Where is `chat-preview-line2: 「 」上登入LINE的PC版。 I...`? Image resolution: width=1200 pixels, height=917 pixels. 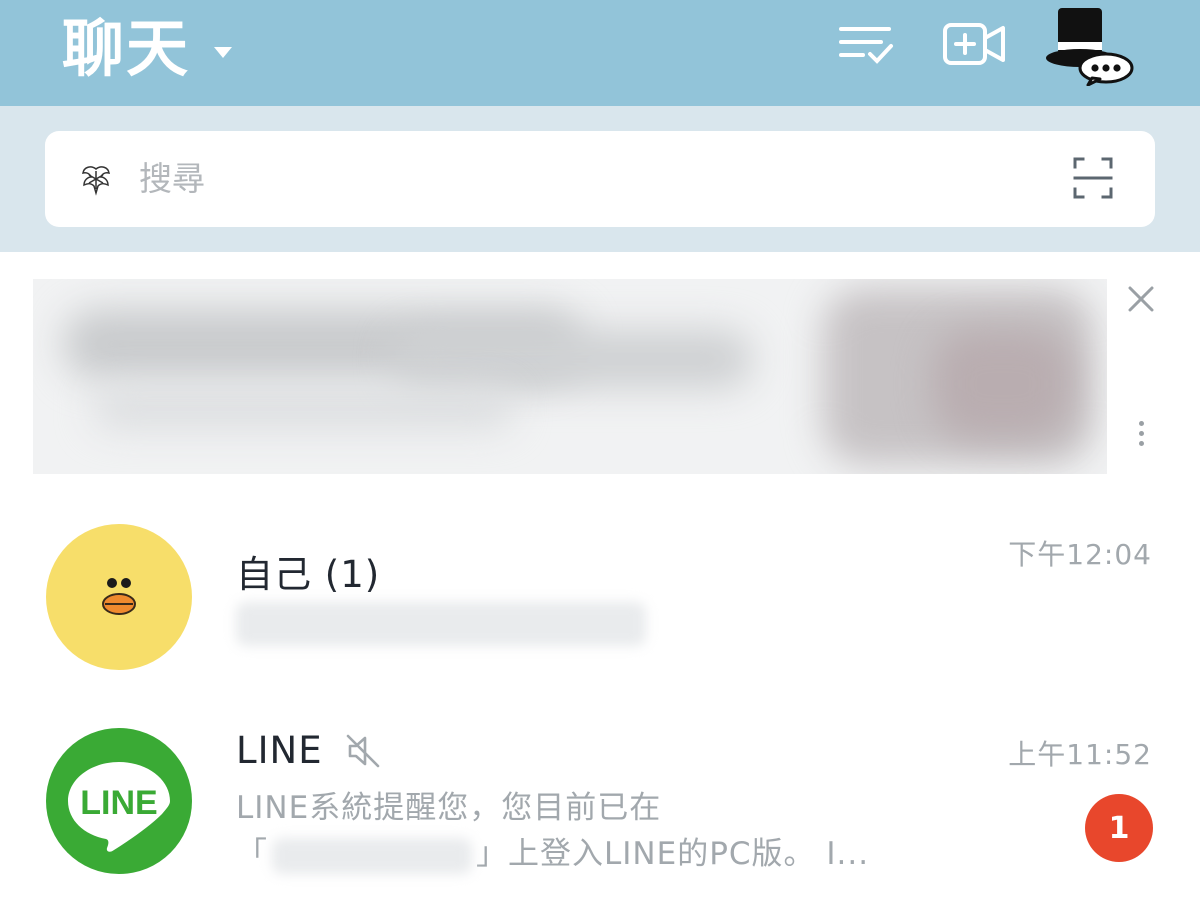
chat-preview-line2: 「 」上登入LINE的PC版。 I... is located at coordinates (552, 854).